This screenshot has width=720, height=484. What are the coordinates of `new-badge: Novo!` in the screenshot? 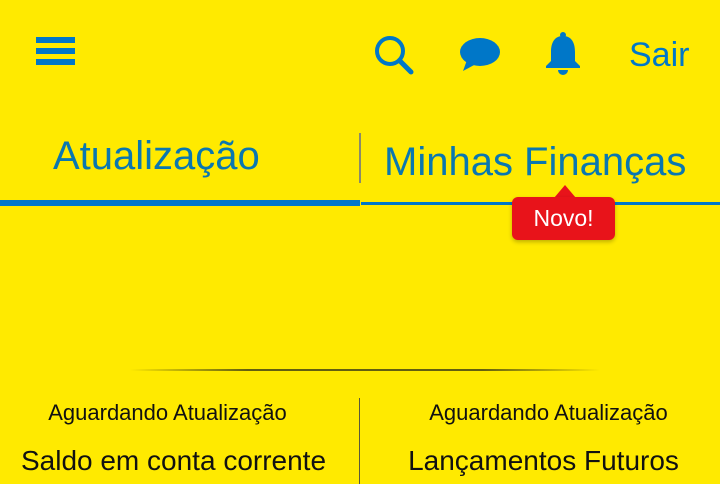 It's located at (563, 218).